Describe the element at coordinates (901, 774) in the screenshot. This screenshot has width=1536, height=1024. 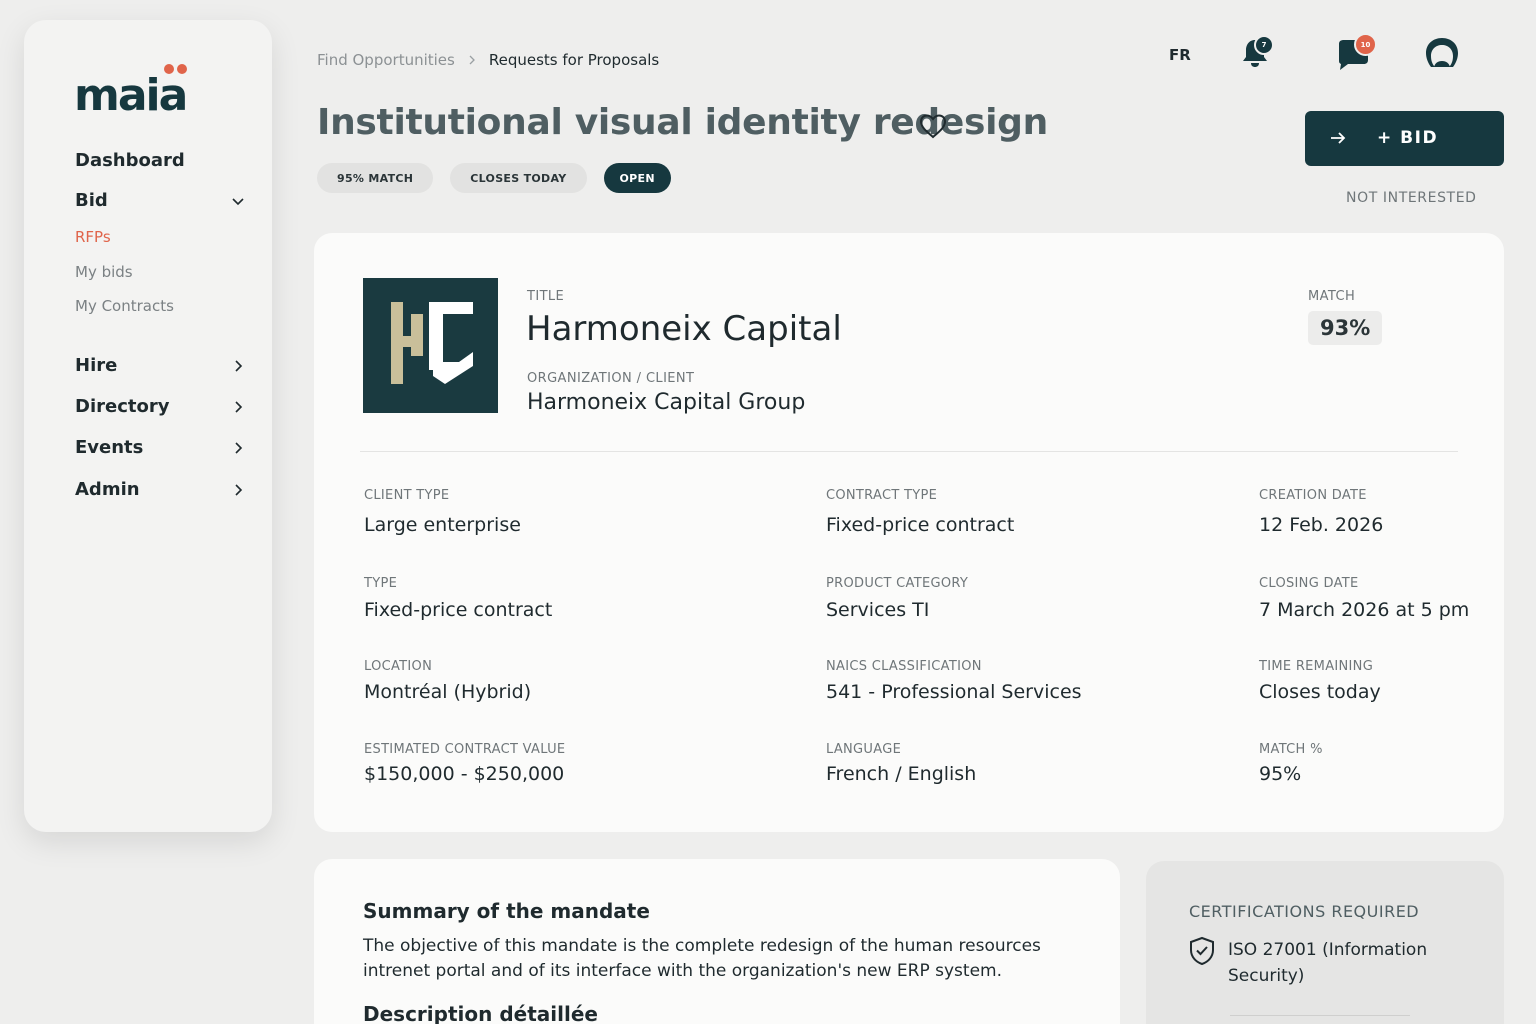
I see `field-value-language: French / English` at that location.